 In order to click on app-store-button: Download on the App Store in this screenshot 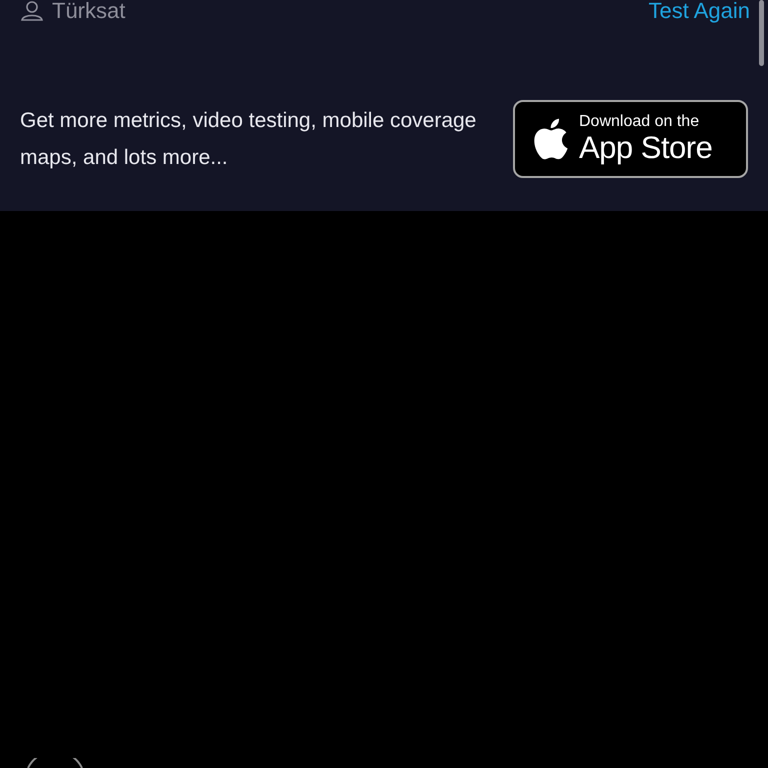, I will do `click(630, 139)`.